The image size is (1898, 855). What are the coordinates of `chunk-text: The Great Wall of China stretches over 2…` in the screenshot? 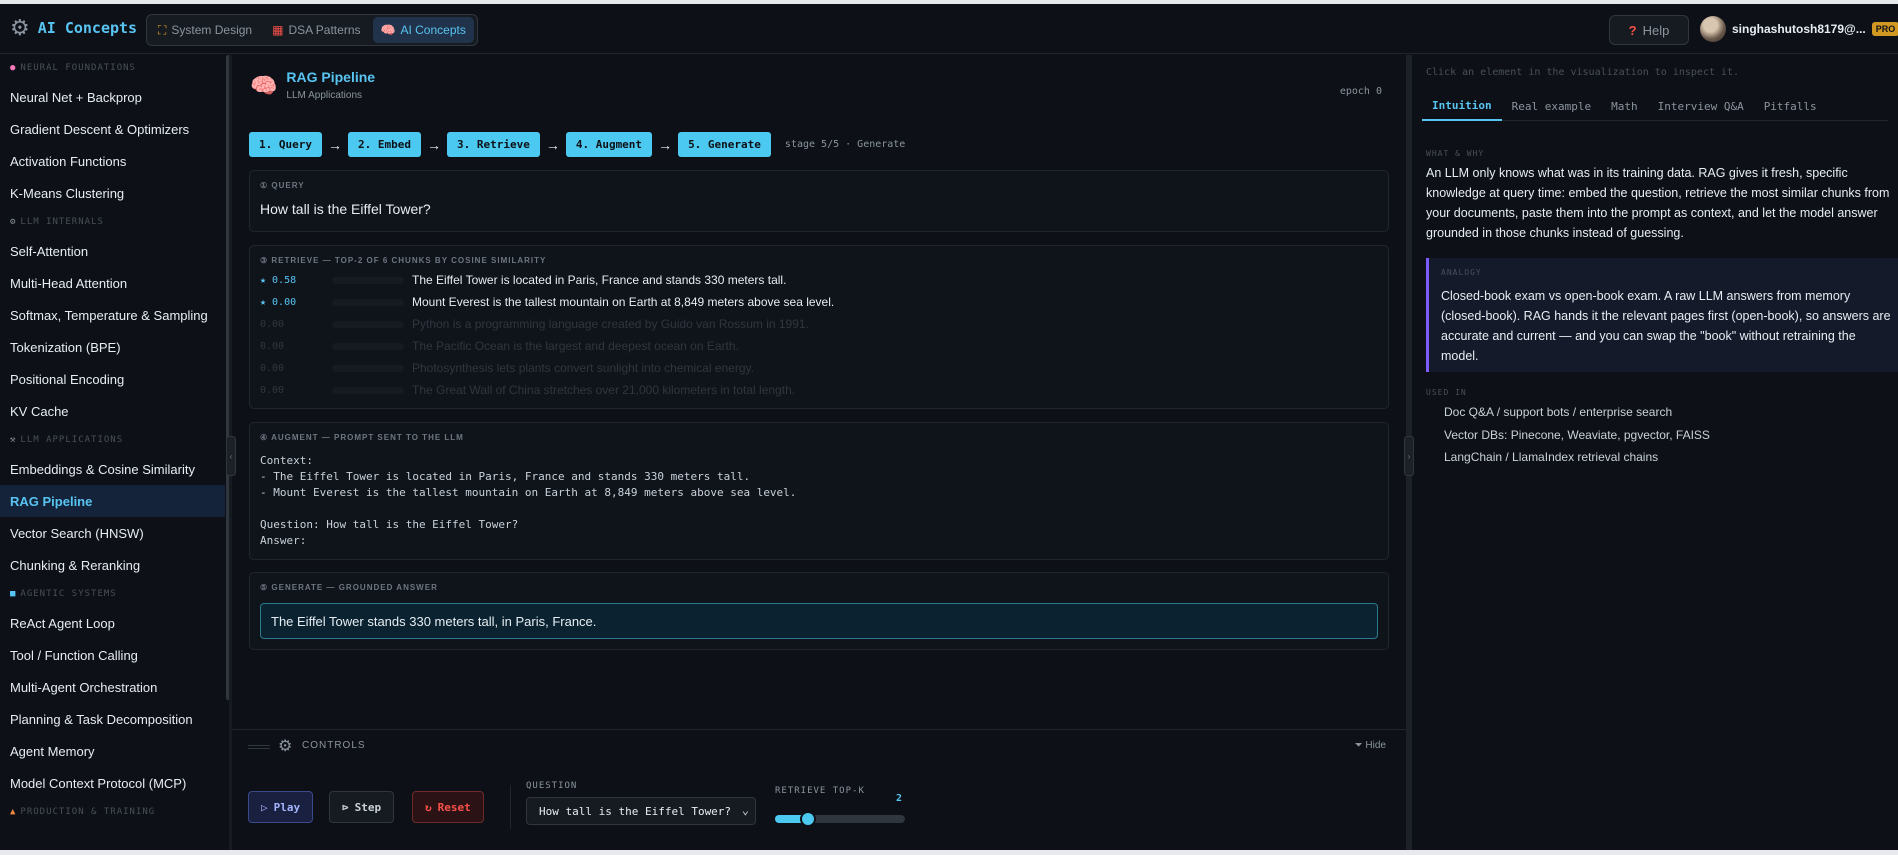 It's located at (604, 390).